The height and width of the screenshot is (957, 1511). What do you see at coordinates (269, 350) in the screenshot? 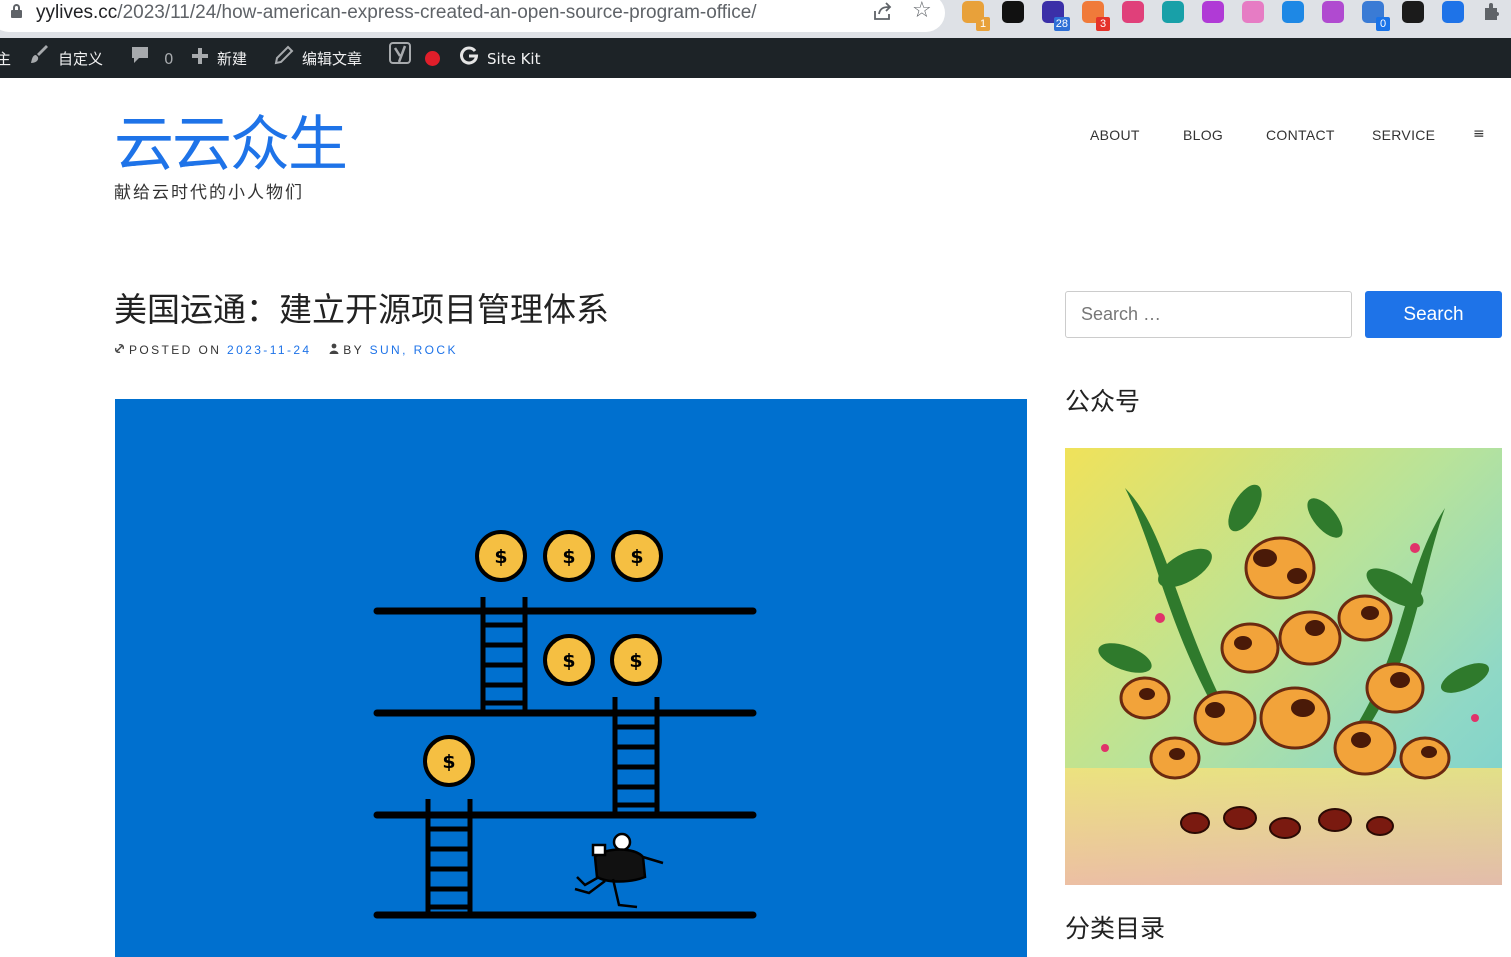
I see `post-date-link: 2023-11-24` at bounding box center [269, 350].